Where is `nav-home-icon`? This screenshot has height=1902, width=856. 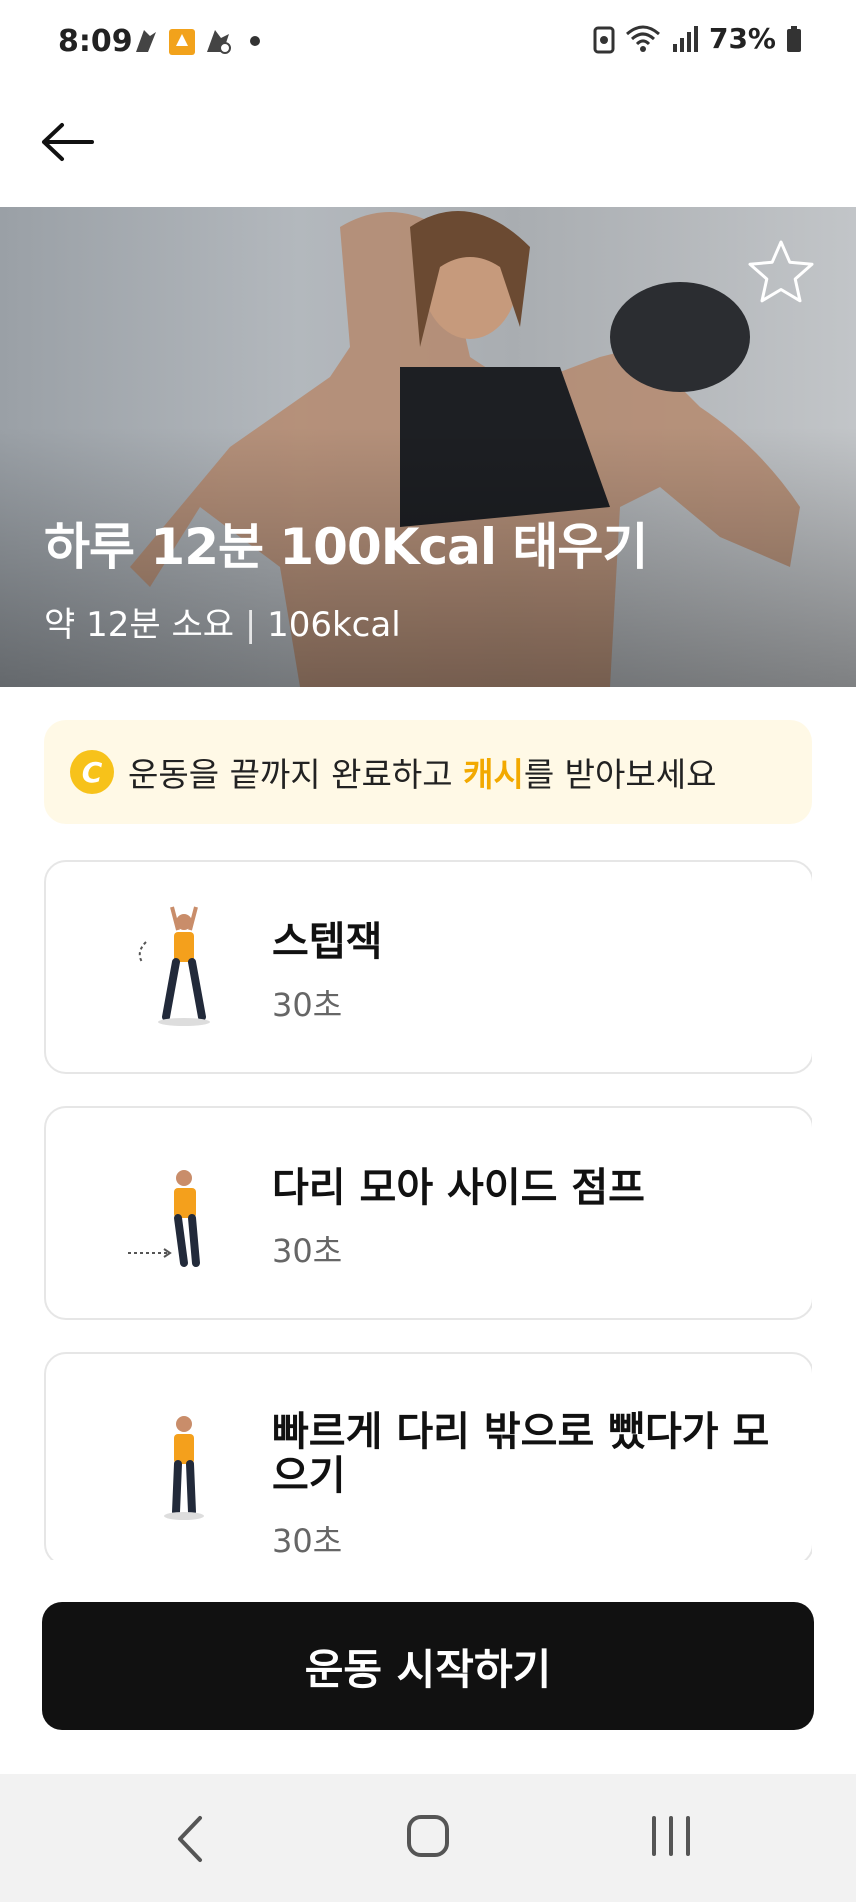
nav-home-icon is located at coordinates (428, 1836).